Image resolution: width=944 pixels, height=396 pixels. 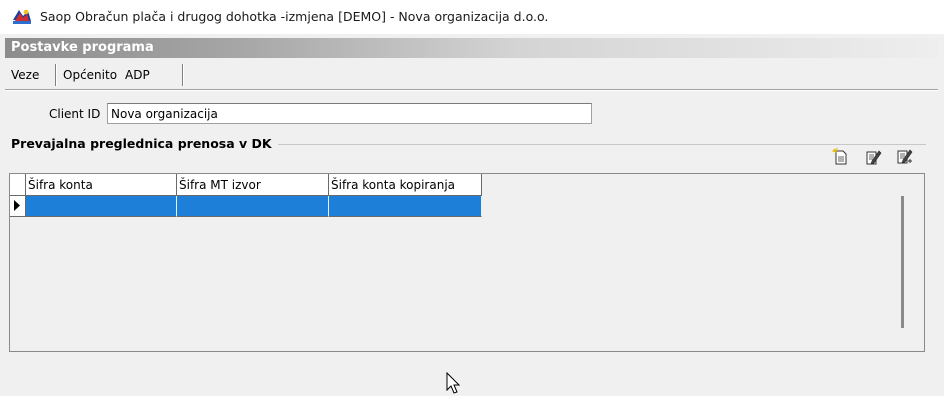 I want to click on tab-label: ADP, so click(x=137, y=75).